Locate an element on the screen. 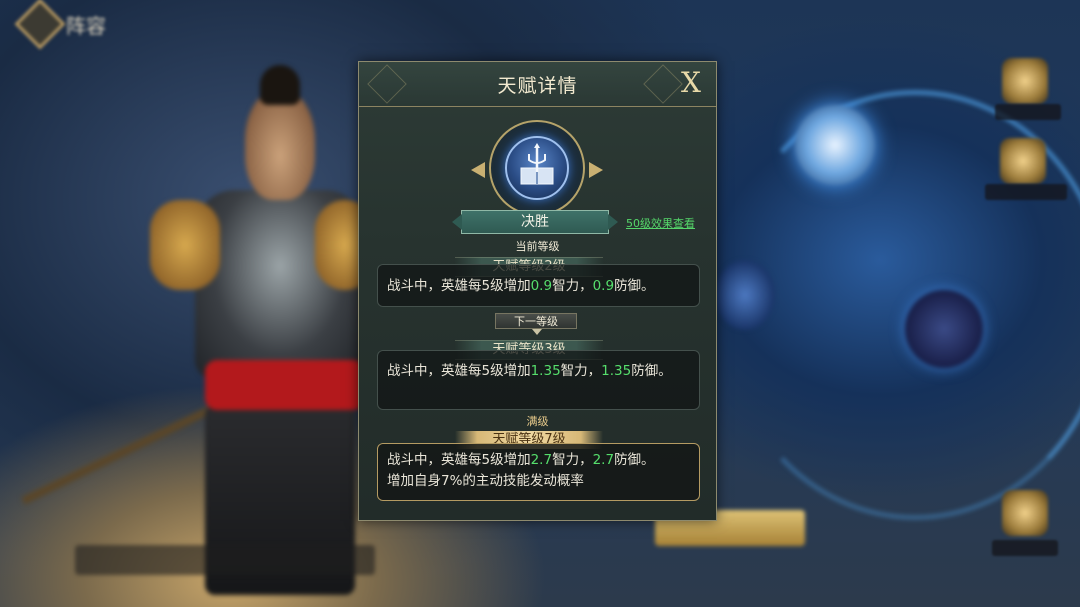  dialog-title: 天赋详情 is located at coordinates (537, 86).